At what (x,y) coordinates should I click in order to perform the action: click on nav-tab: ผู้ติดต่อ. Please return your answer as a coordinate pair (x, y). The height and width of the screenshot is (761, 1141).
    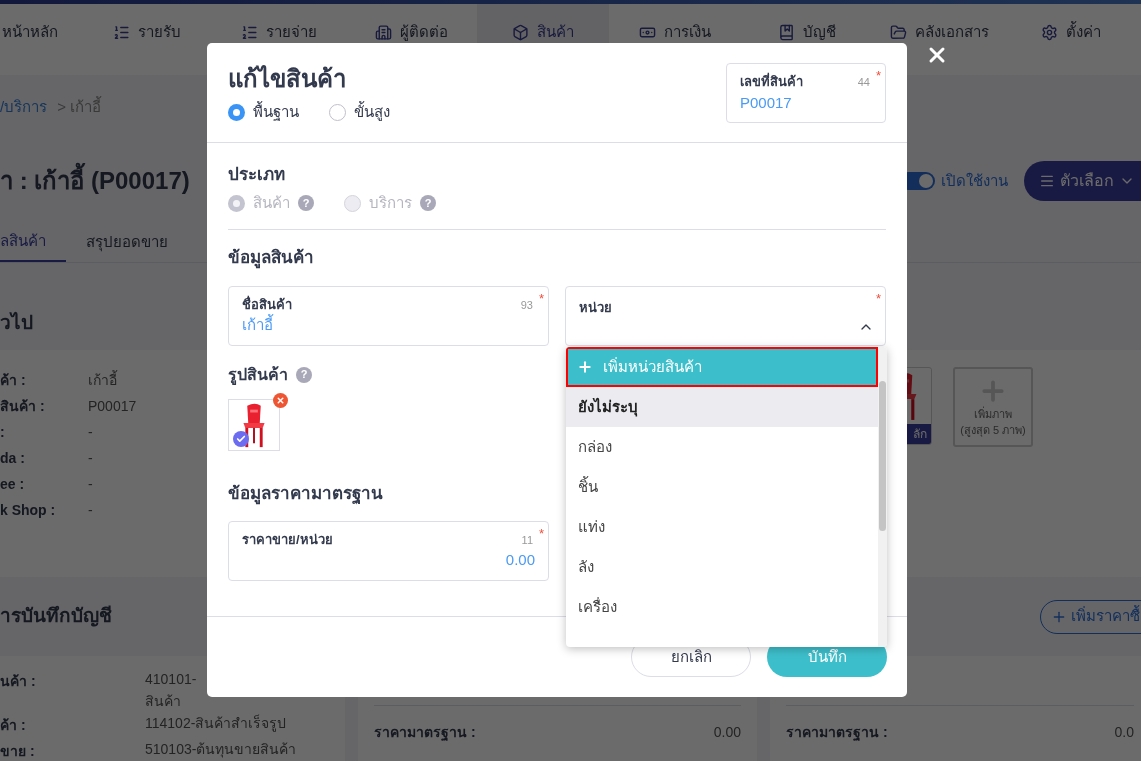
    Looking at the image, I should click on (411, 34).